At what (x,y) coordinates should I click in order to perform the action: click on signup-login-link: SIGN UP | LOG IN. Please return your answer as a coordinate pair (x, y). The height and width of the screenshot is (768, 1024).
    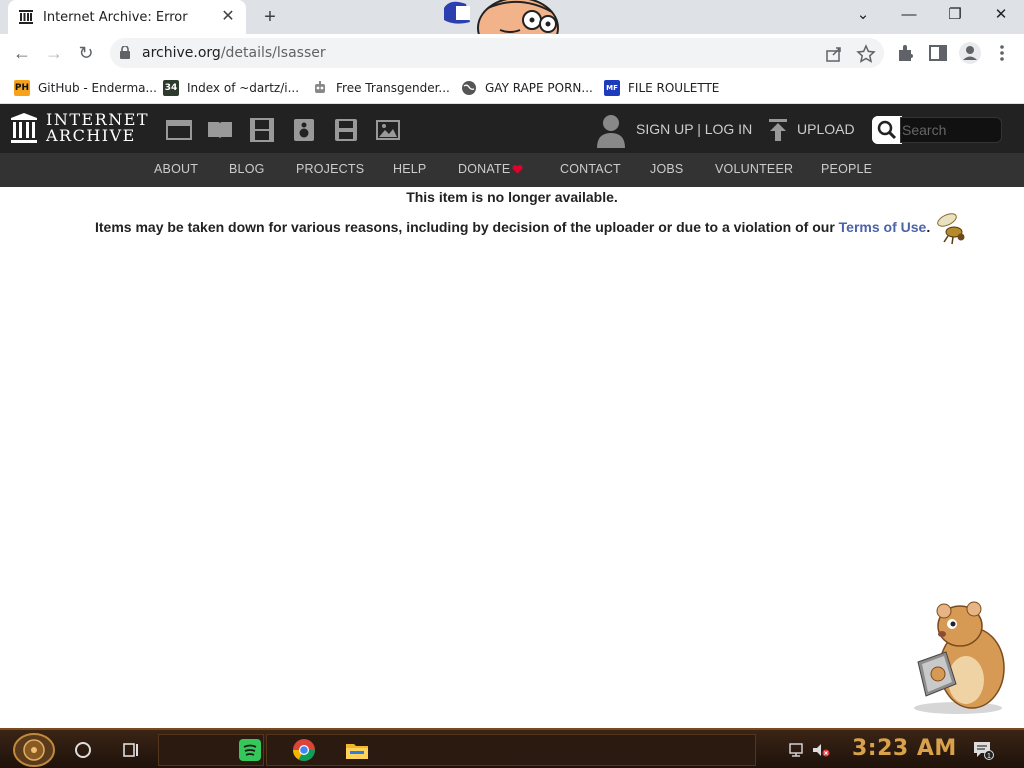
    Looking at the image, I should click on (694, 129).